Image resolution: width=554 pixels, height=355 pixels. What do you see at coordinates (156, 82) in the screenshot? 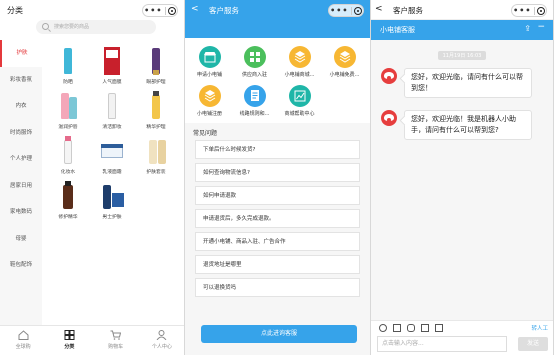
I see `product-name: 眼部护理` at bounding box center [156, 82].